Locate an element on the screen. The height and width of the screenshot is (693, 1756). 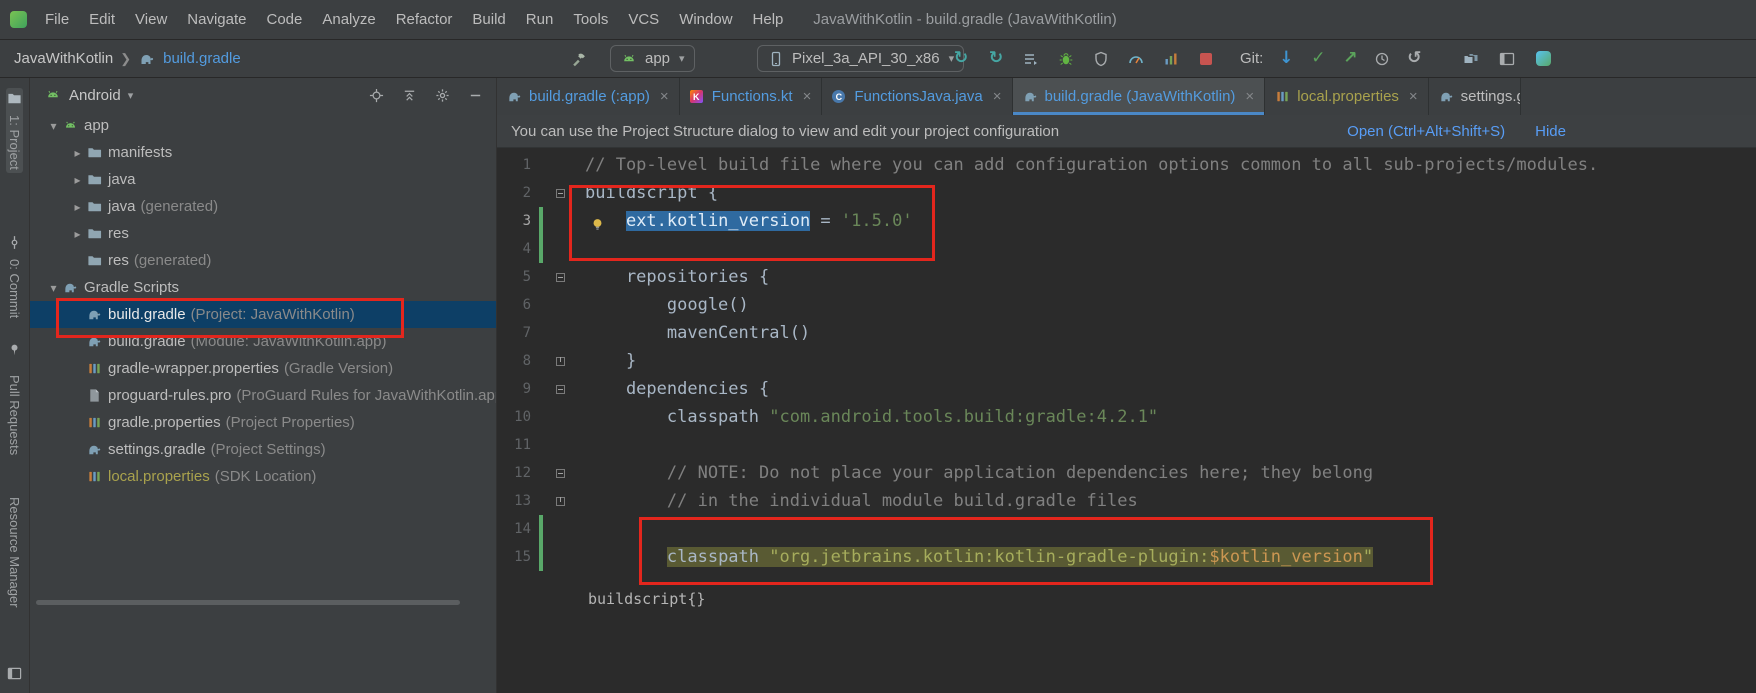
gradient-badge-icon is located at coordinates (1543, 59).